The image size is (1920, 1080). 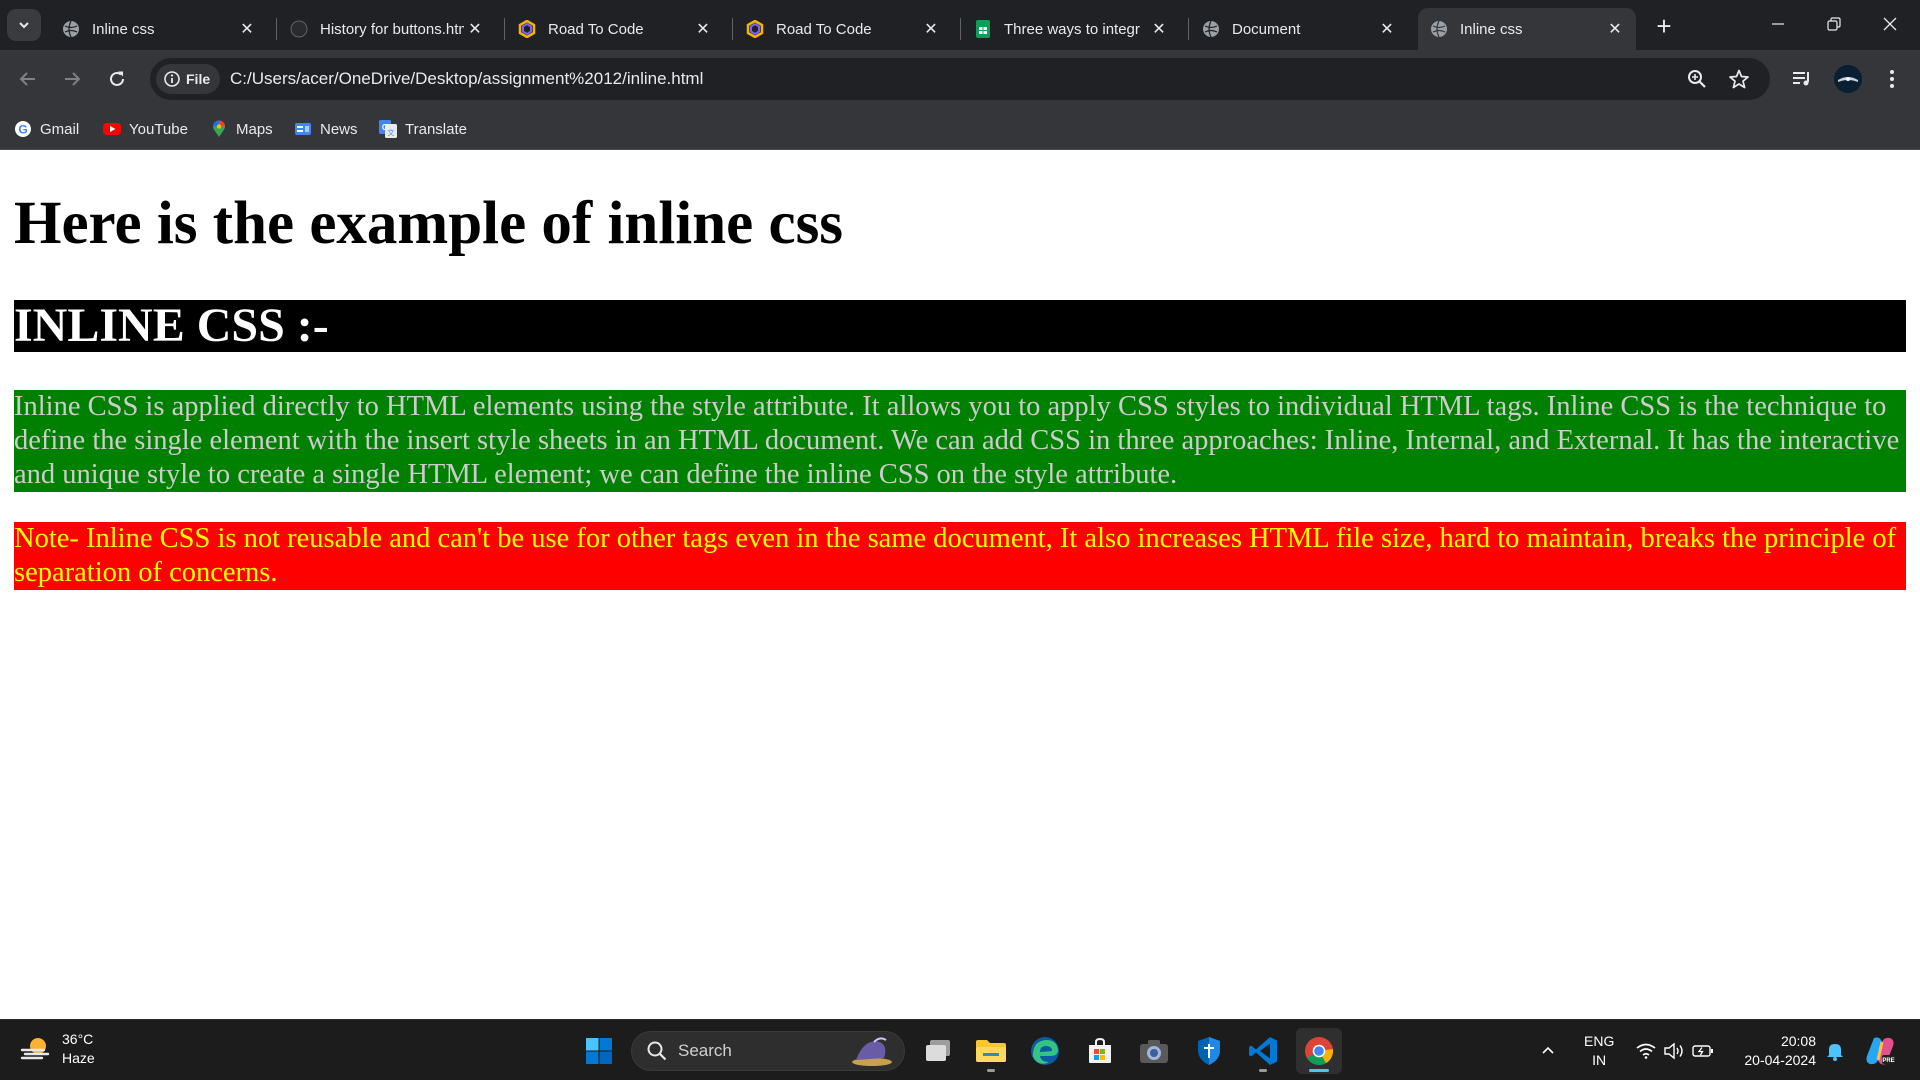 What do you see at coordinates (1319, 1070) in the screenshot?
I see `active-indicator` at bounding box center [1319, 1070].